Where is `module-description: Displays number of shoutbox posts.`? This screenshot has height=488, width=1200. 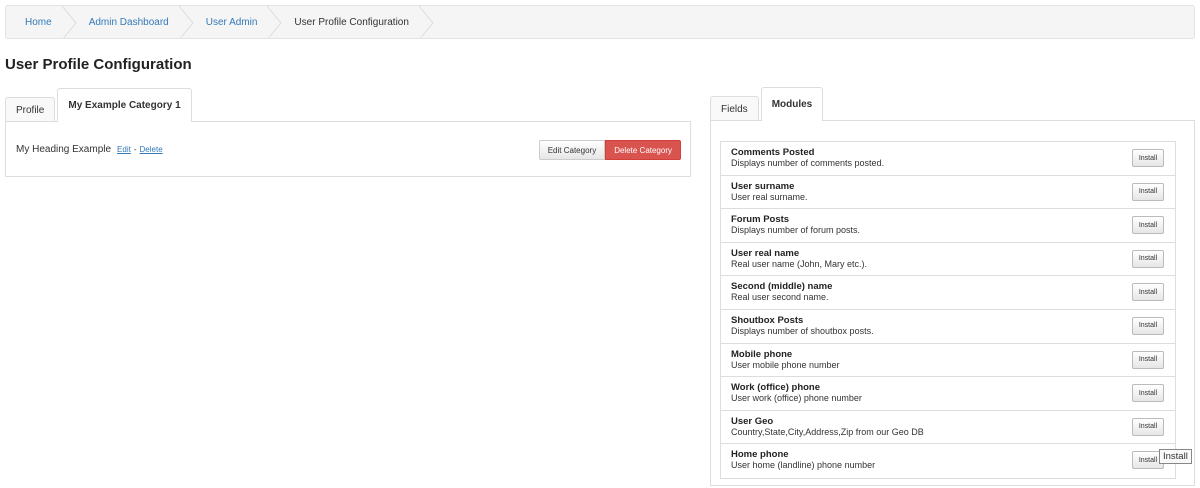 module-description: Displays number of shoutbox posts. is located at coordinates (802, 330).